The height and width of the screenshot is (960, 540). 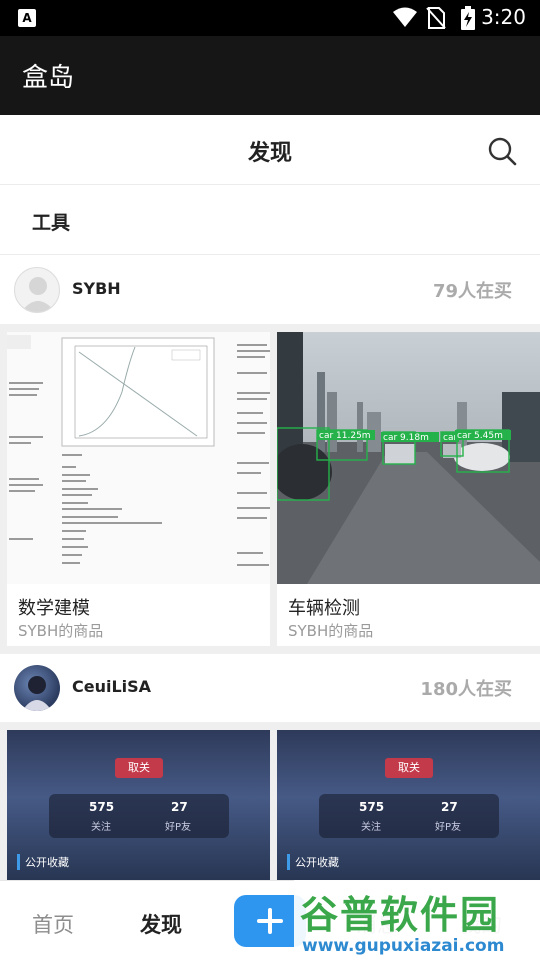 I want to click on anime-avatar-icon, so click(x=37, y=693).